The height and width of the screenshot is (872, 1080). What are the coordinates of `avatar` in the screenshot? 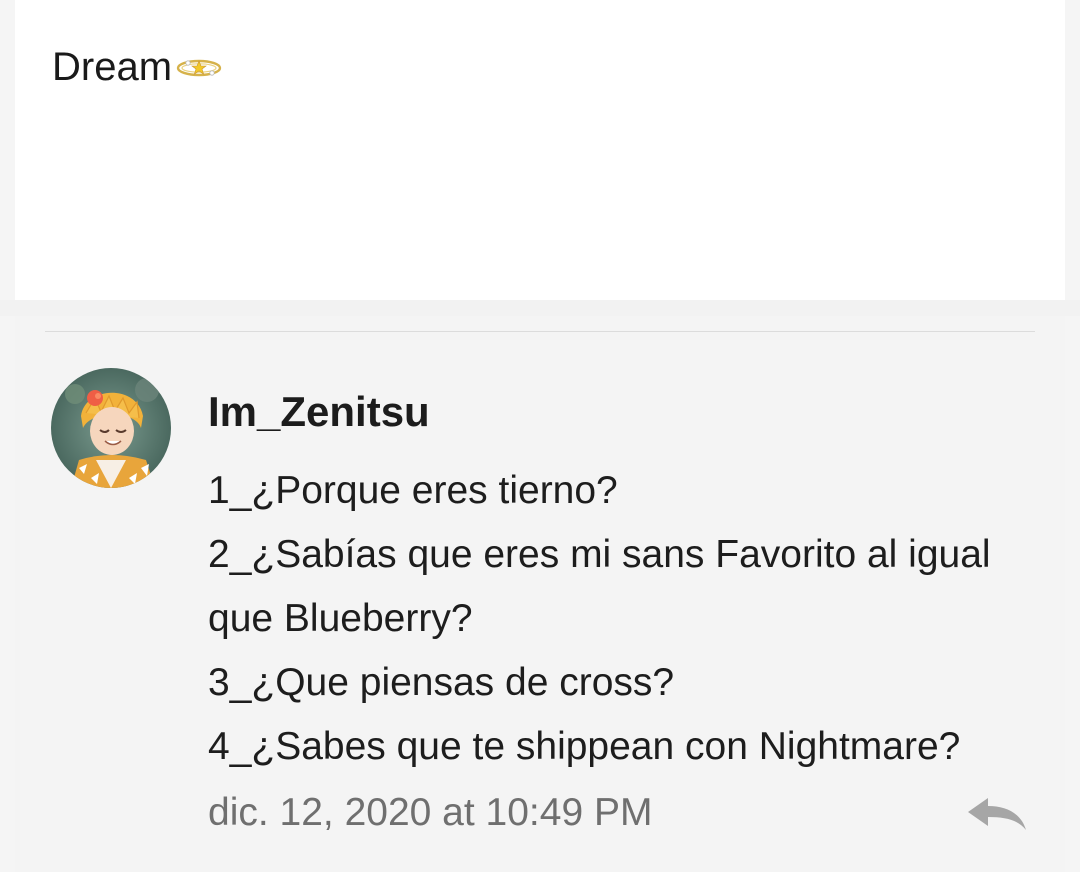 It's located at (111, 428).